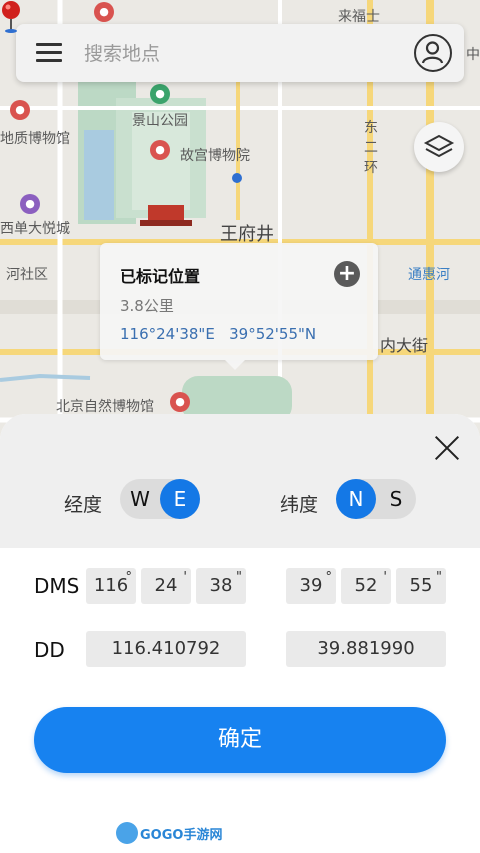 Image resolution: width=480 pixels, height=853 pixels. What do you see at coordinates (299, 505) in the screenshot?
I see `latitude-label: 纬度` at bounding box center [299, 505].